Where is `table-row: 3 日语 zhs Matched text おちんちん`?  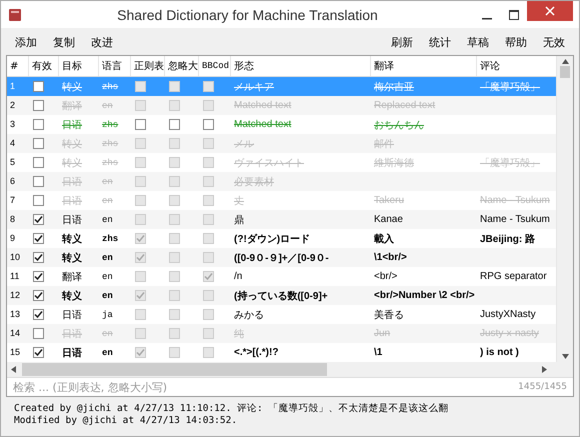
table-row: 3 日语 zhs Matched text おちんちん is located at coordinates (281, 124).